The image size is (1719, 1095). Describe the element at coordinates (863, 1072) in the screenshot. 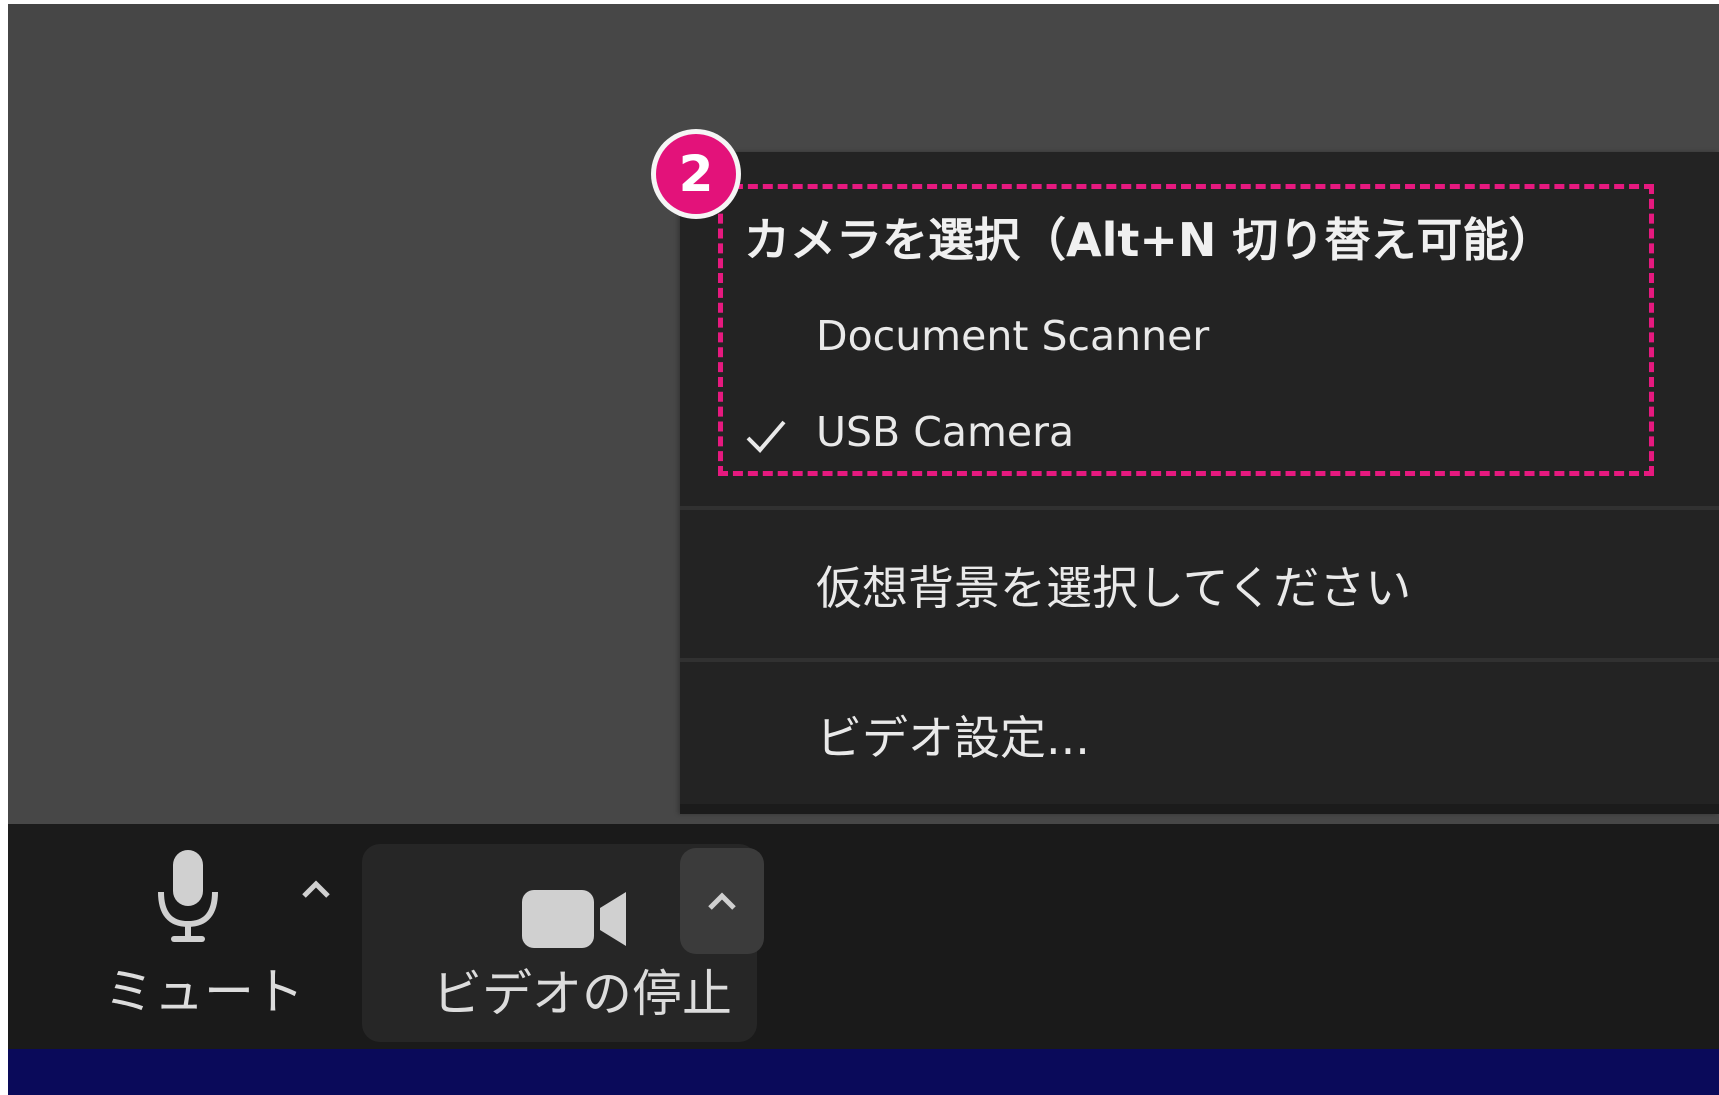

I see `taskbar-strip` at that location.